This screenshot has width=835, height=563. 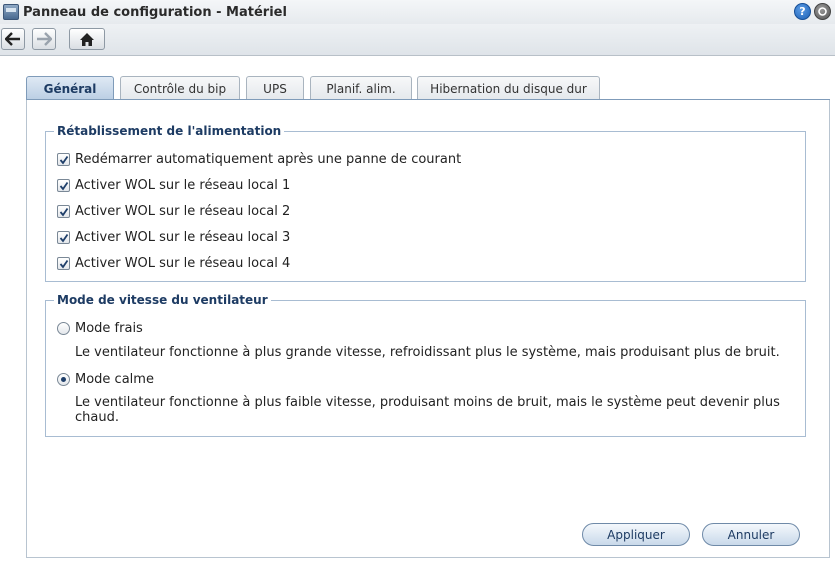 I want to click on wol-lan2-label: Activer WOL sur le réseau local 2, so click(x=183, y=211).